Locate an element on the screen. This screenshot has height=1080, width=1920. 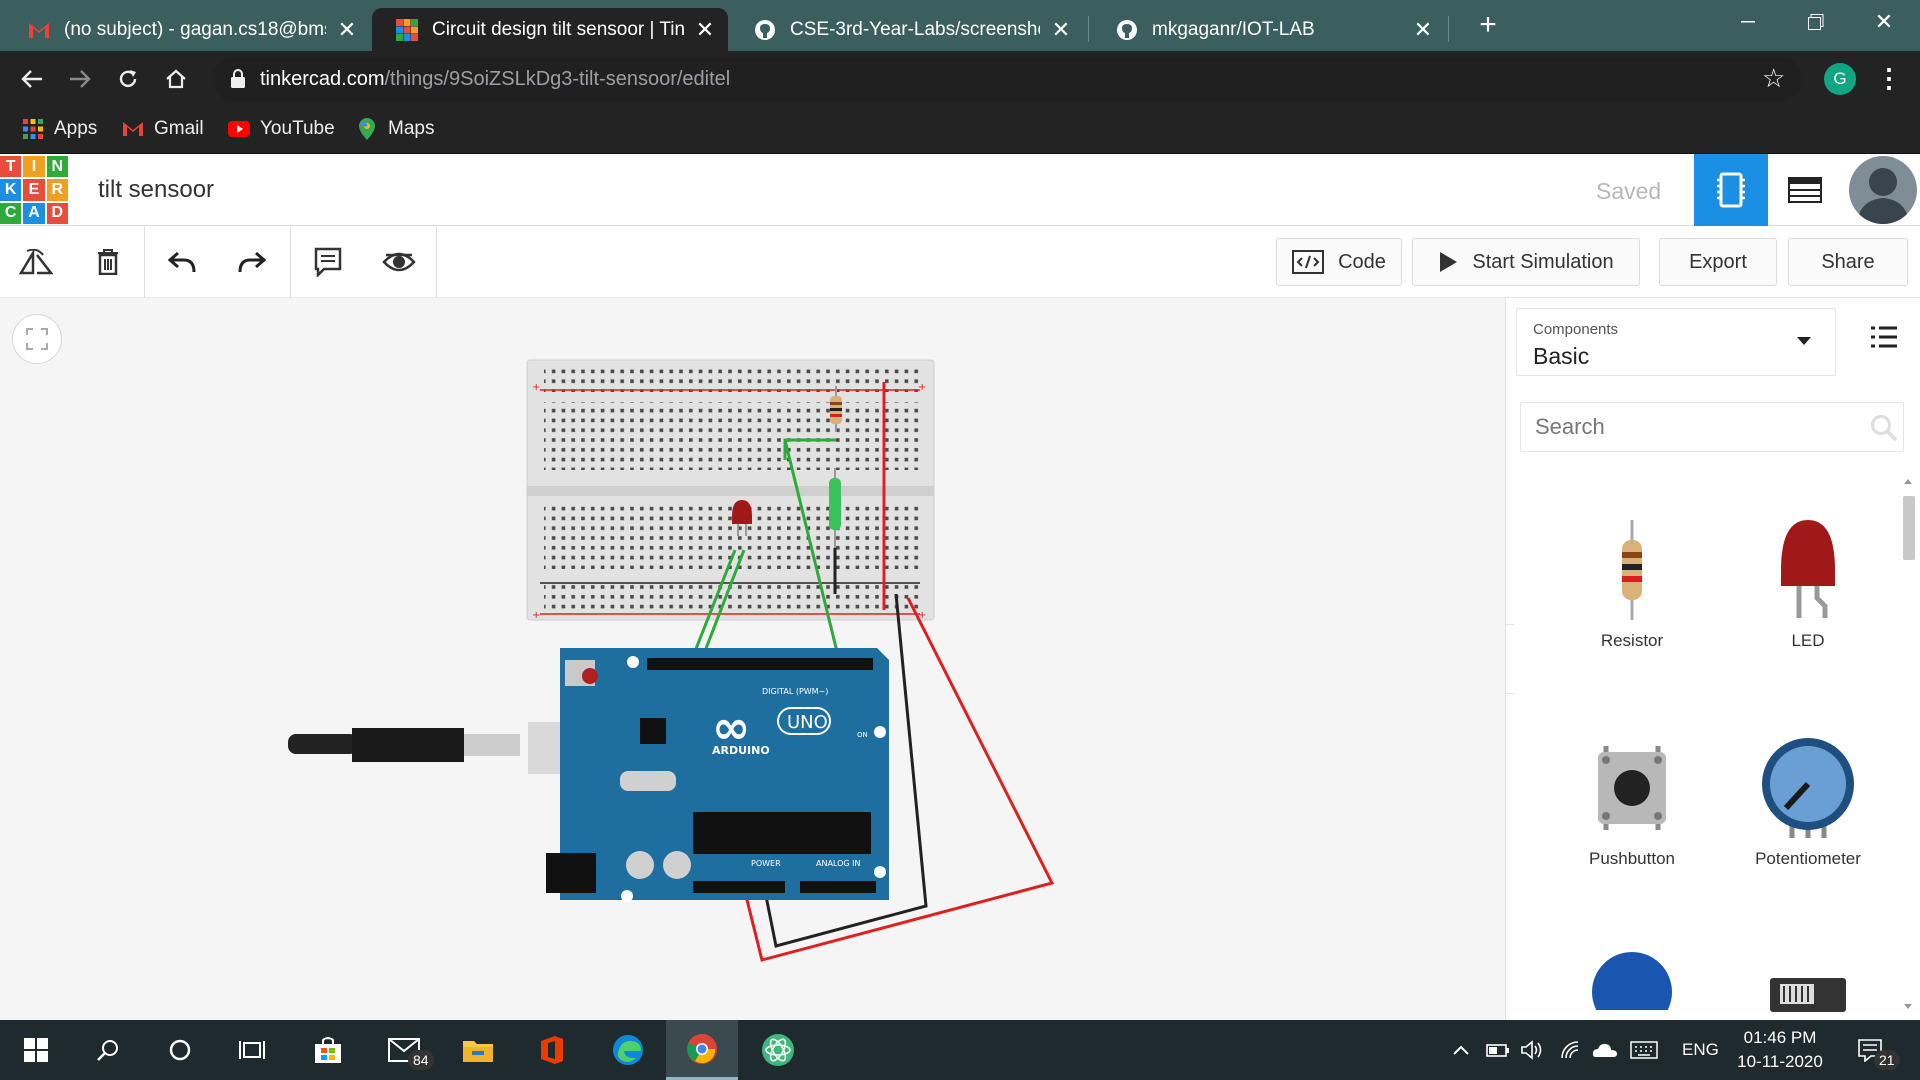
keyboard-icon is located at coordinates (1644, 1050).